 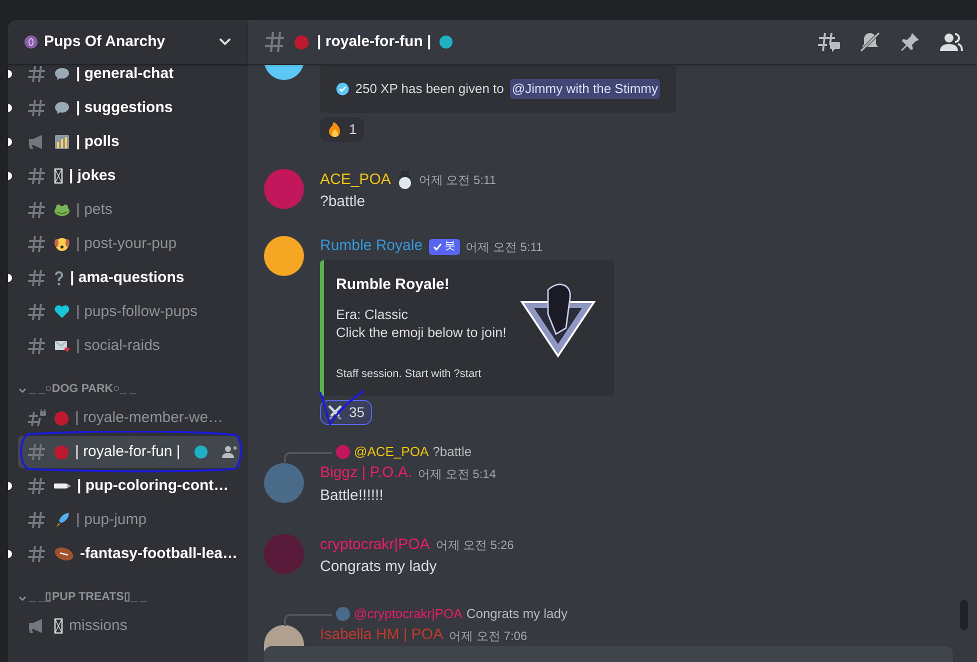 I want to click on embed-footer: Staff session. Start with ?start, so click(x=427, y=374).